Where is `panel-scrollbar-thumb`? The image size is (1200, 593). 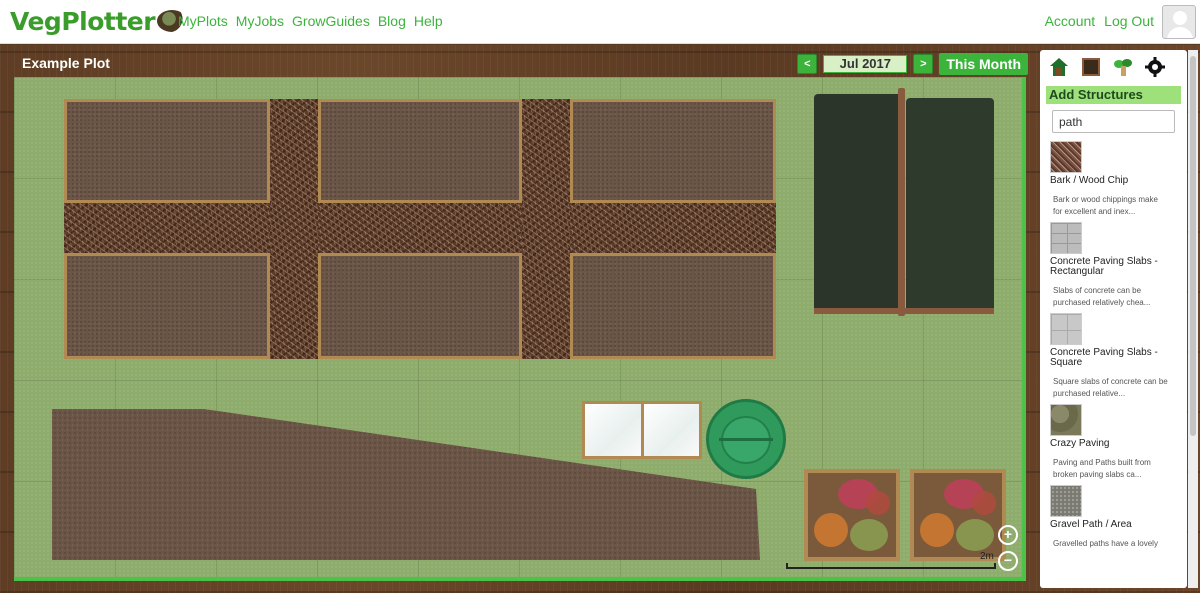 panel-scrollbar-thumb is located at coordinates (1193, 246).